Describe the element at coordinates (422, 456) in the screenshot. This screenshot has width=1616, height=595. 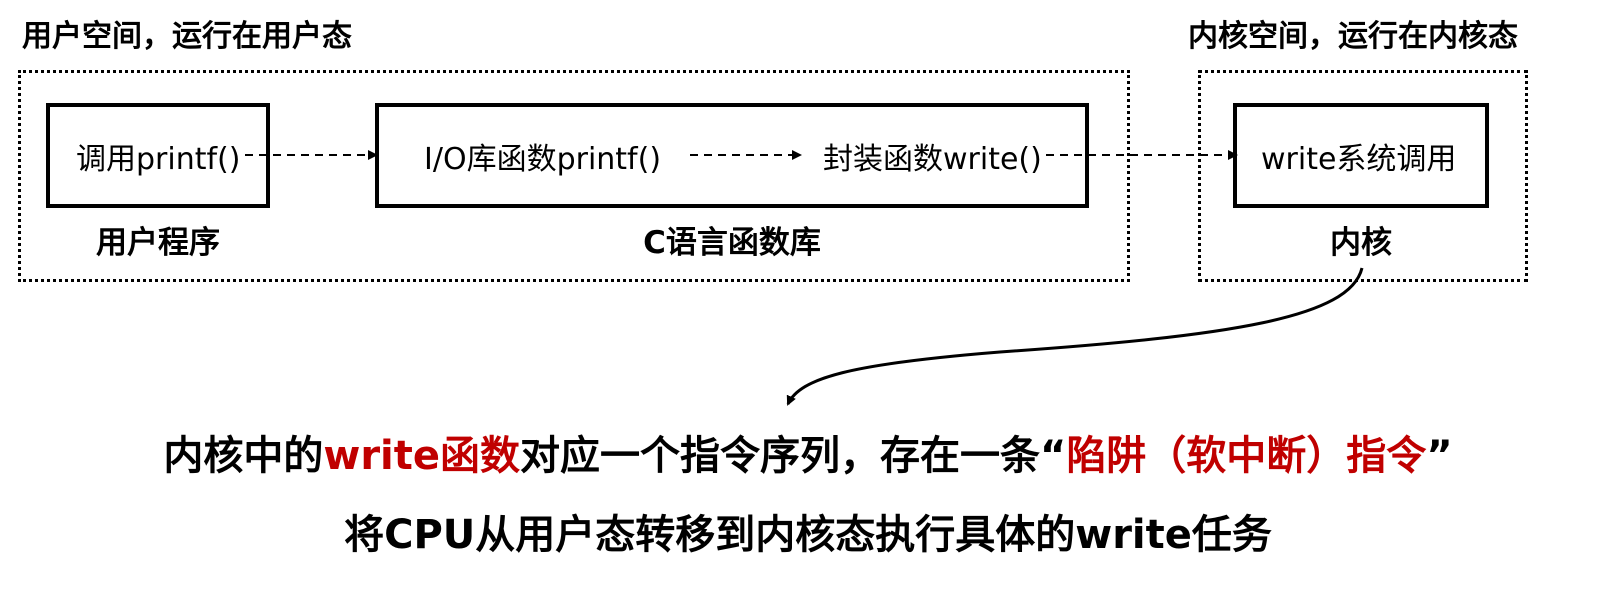
I see `explanation-write-function: write函数` at that location.